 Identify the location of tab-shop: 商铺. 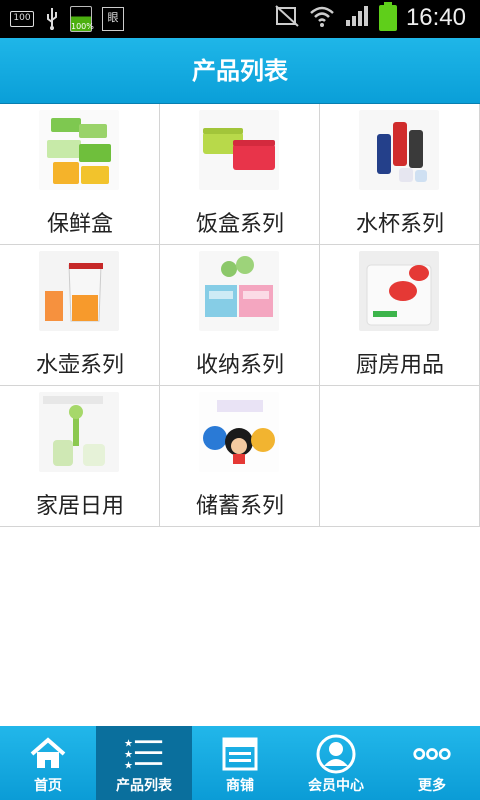
(240, 763).